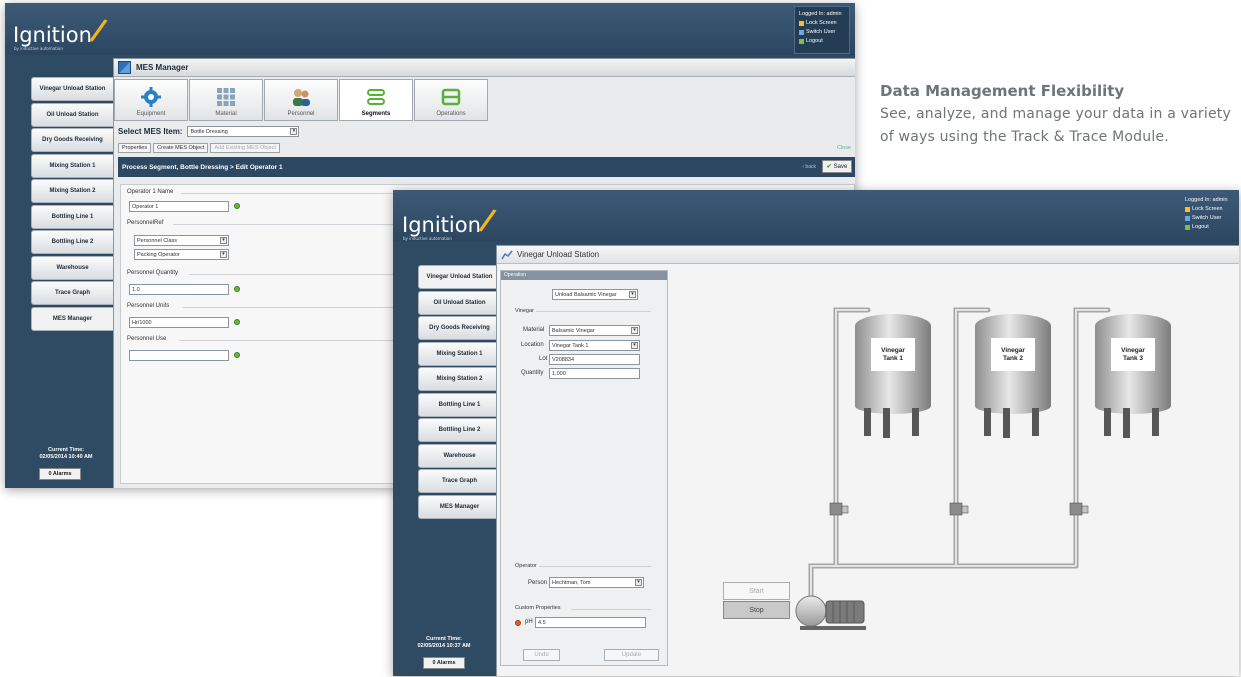  I want to click on select-mes-item-row: Select MES Item: Bottle Dressing ▾, so click(209, 131).